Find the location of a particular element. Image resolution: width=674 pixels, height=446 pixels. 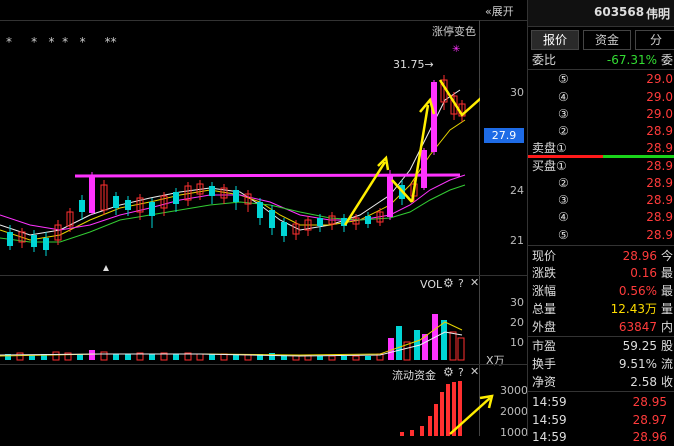

quote-value: 0.56% is located at coordinates (637, 291).